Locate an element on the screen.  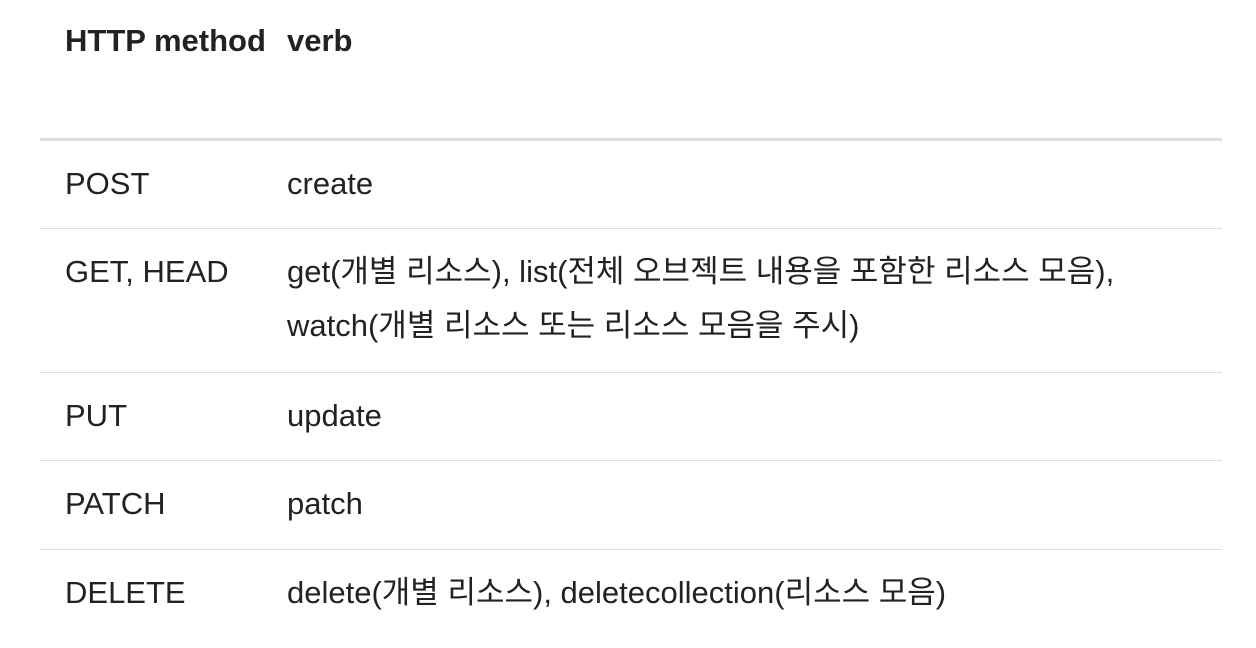
header-http-method: HTTP method is located at coordinates (165, 40).